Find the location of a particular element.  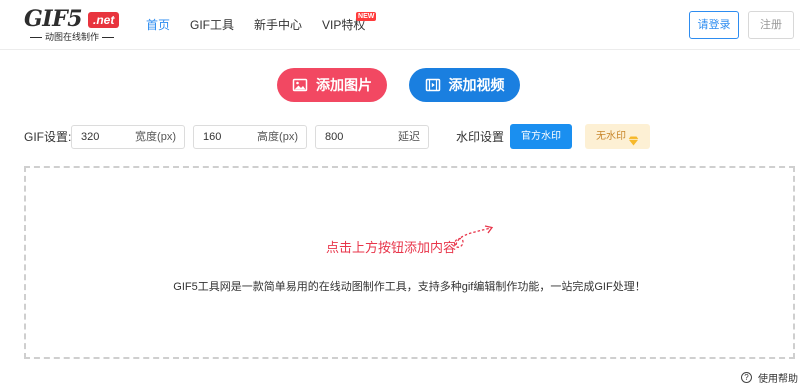

add-image-label: 添加图片 is located at coordinates (344, 85).